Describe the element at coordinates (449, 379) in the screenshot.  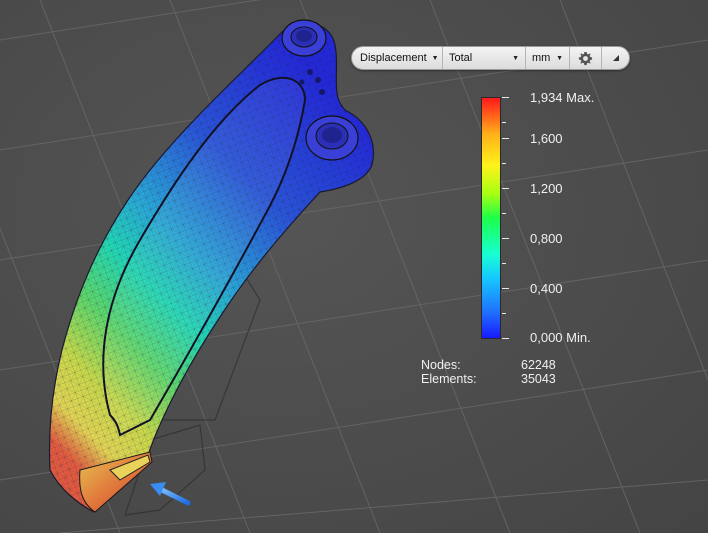
I see `elements-label: Elements:` at that location.